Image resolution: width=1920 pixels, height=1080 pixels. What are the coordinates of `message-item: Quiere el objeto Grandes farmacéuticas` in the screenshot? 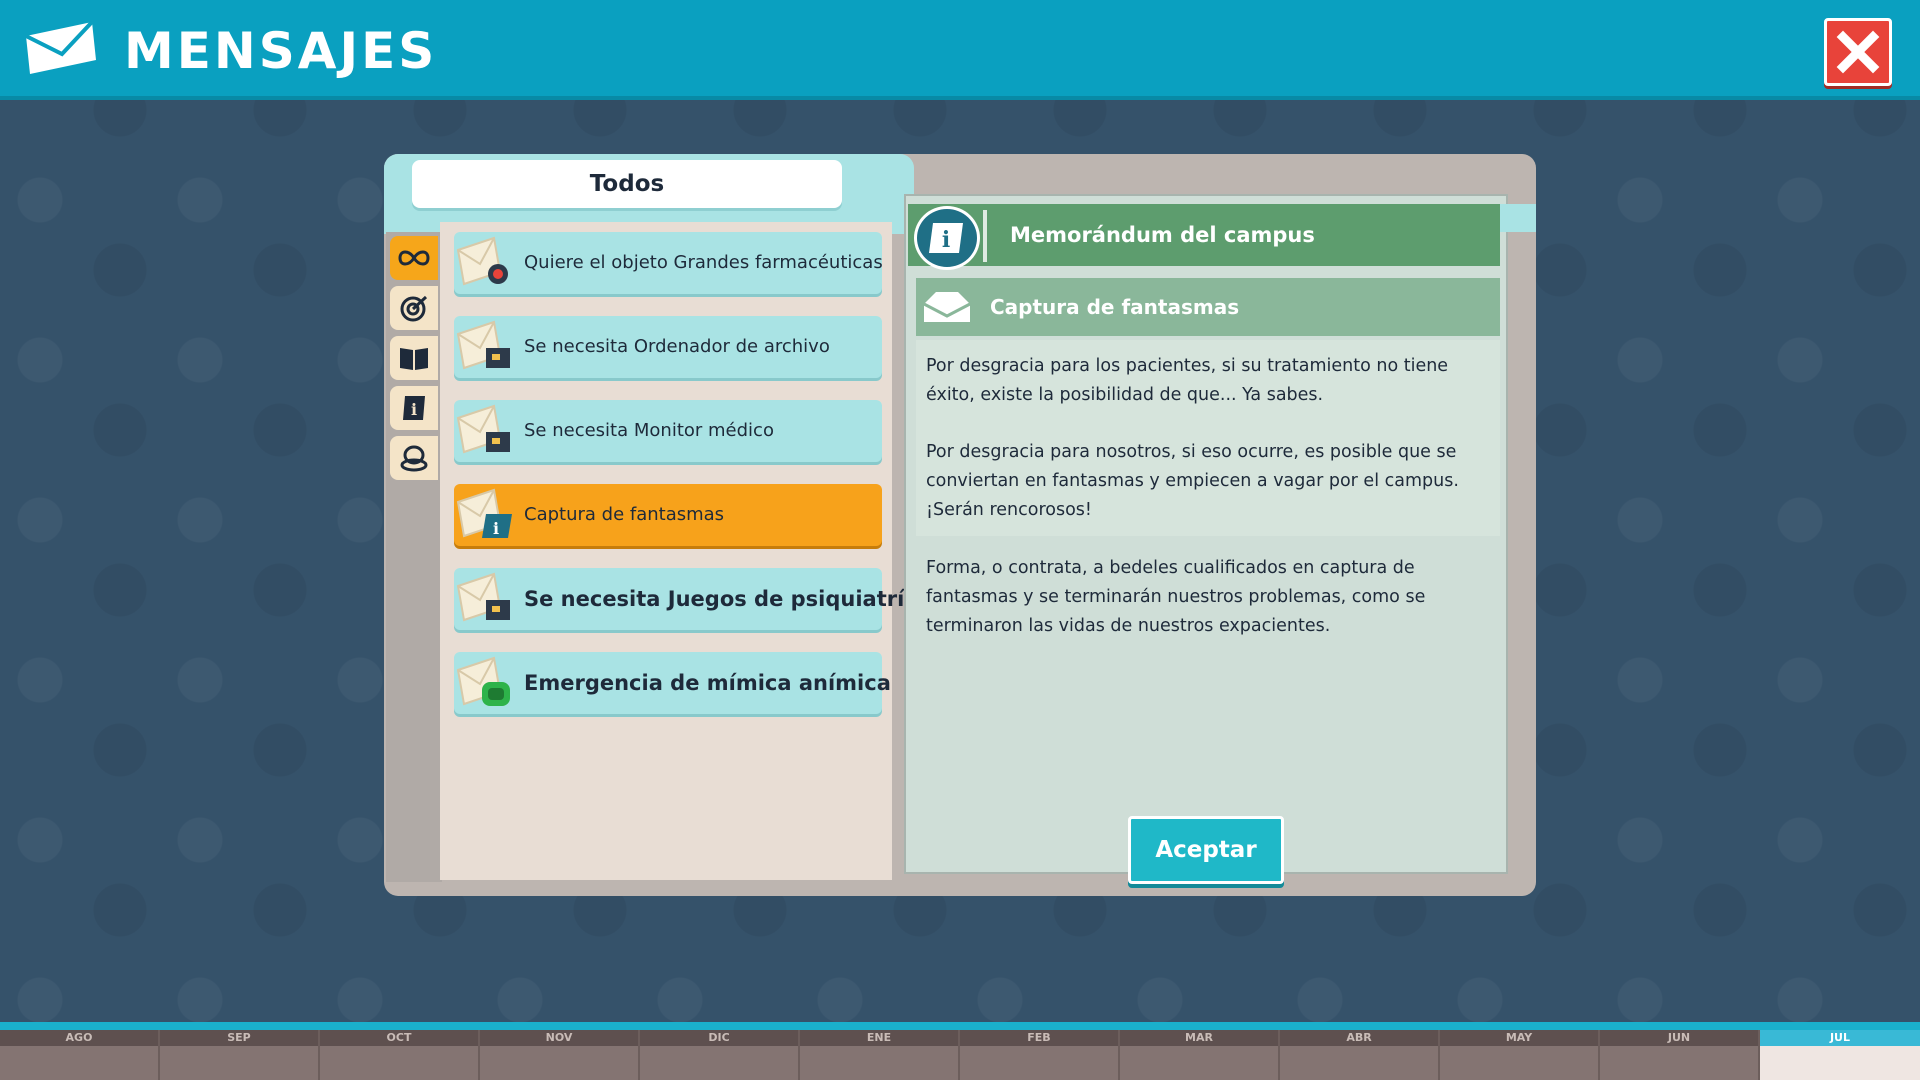 It's located at (668, 263).